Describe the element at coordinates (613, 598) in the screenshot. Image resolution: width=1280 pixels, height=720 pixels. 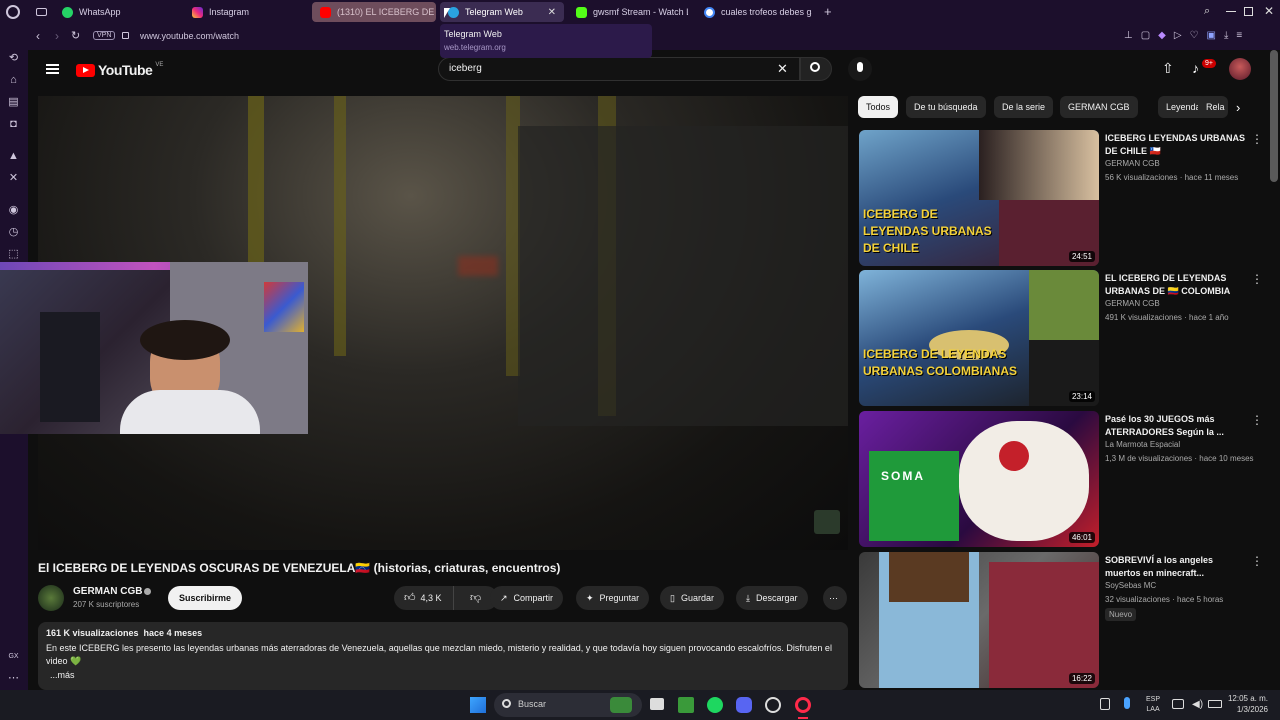
I see `ask-button: ✦ Preguntar` at that location.